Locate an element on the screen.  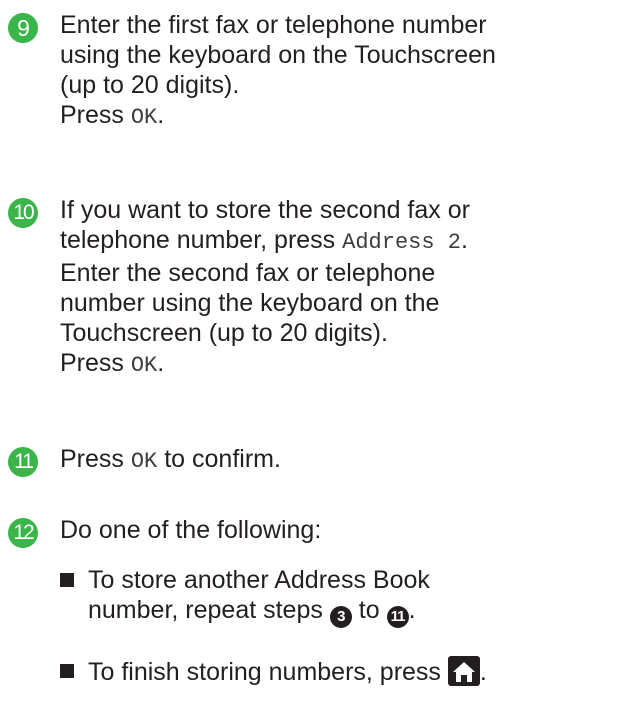
step-ref-3: 3 is located at coordinates (340, 617).